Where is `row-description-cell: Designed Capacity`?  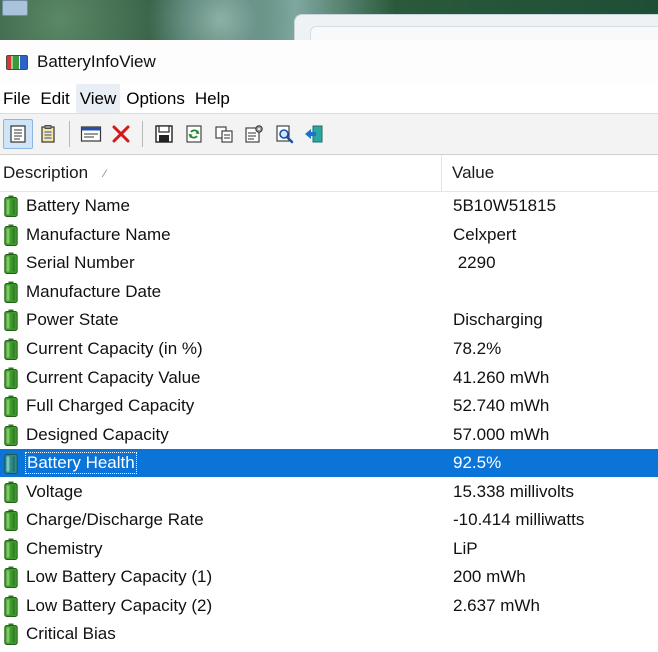 row-description-cell: Designed Capacity is located at coordinates (221, 435).